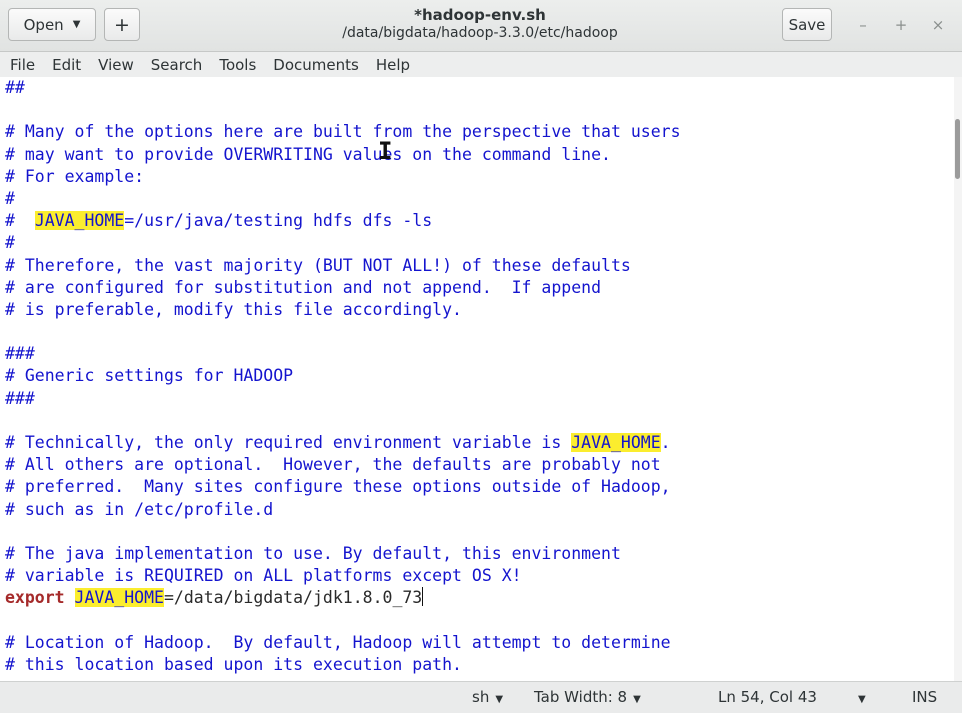  Describe the element at coordinates (807, 24) in the screenshot. I see `save-button: Save` at that location.